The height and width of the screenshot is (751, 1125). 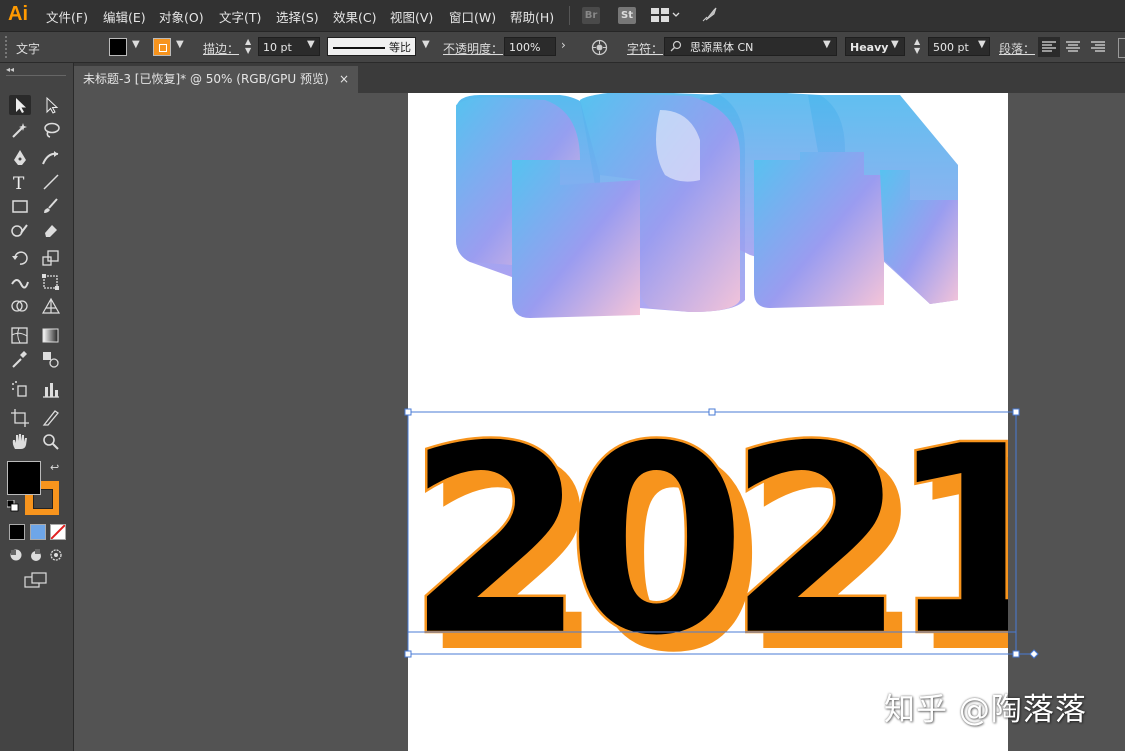 I want to click on eraser-tool-icon, so click(x=51, y=230).